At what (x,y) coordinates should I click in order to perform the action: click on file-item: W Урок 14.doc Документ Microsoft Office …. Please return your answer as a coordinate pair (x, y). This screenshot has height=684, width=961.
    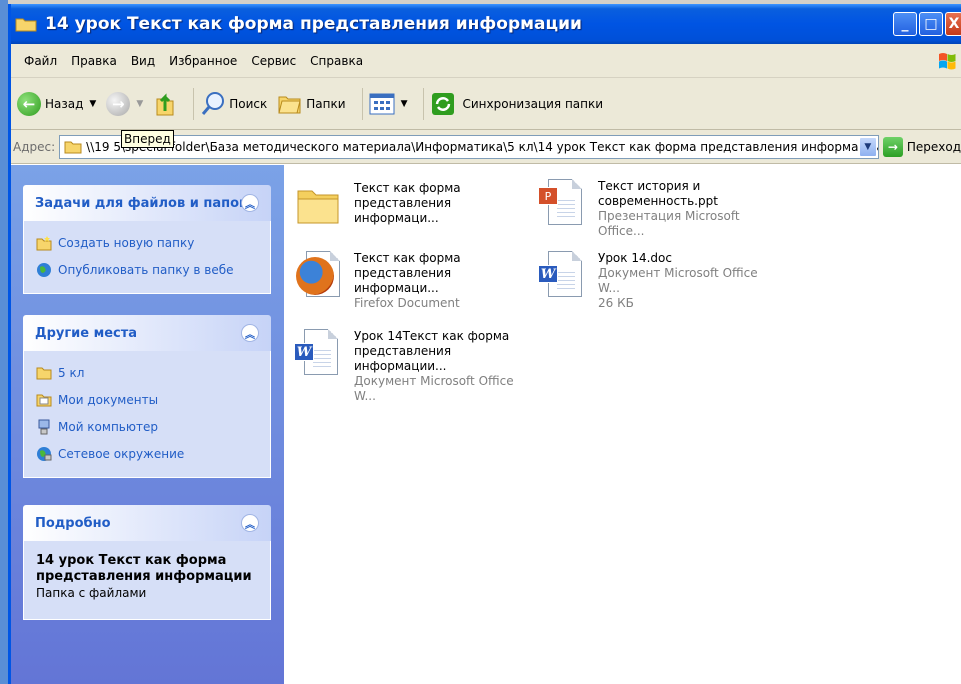
    Looking at the image, I should click on (658, 281).